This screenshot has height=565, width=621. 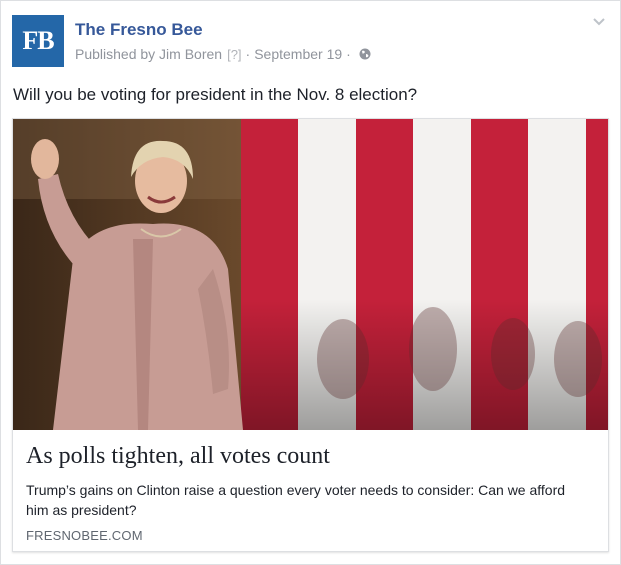 I want to click on post-date: September 19, so click(x=298, y=54).